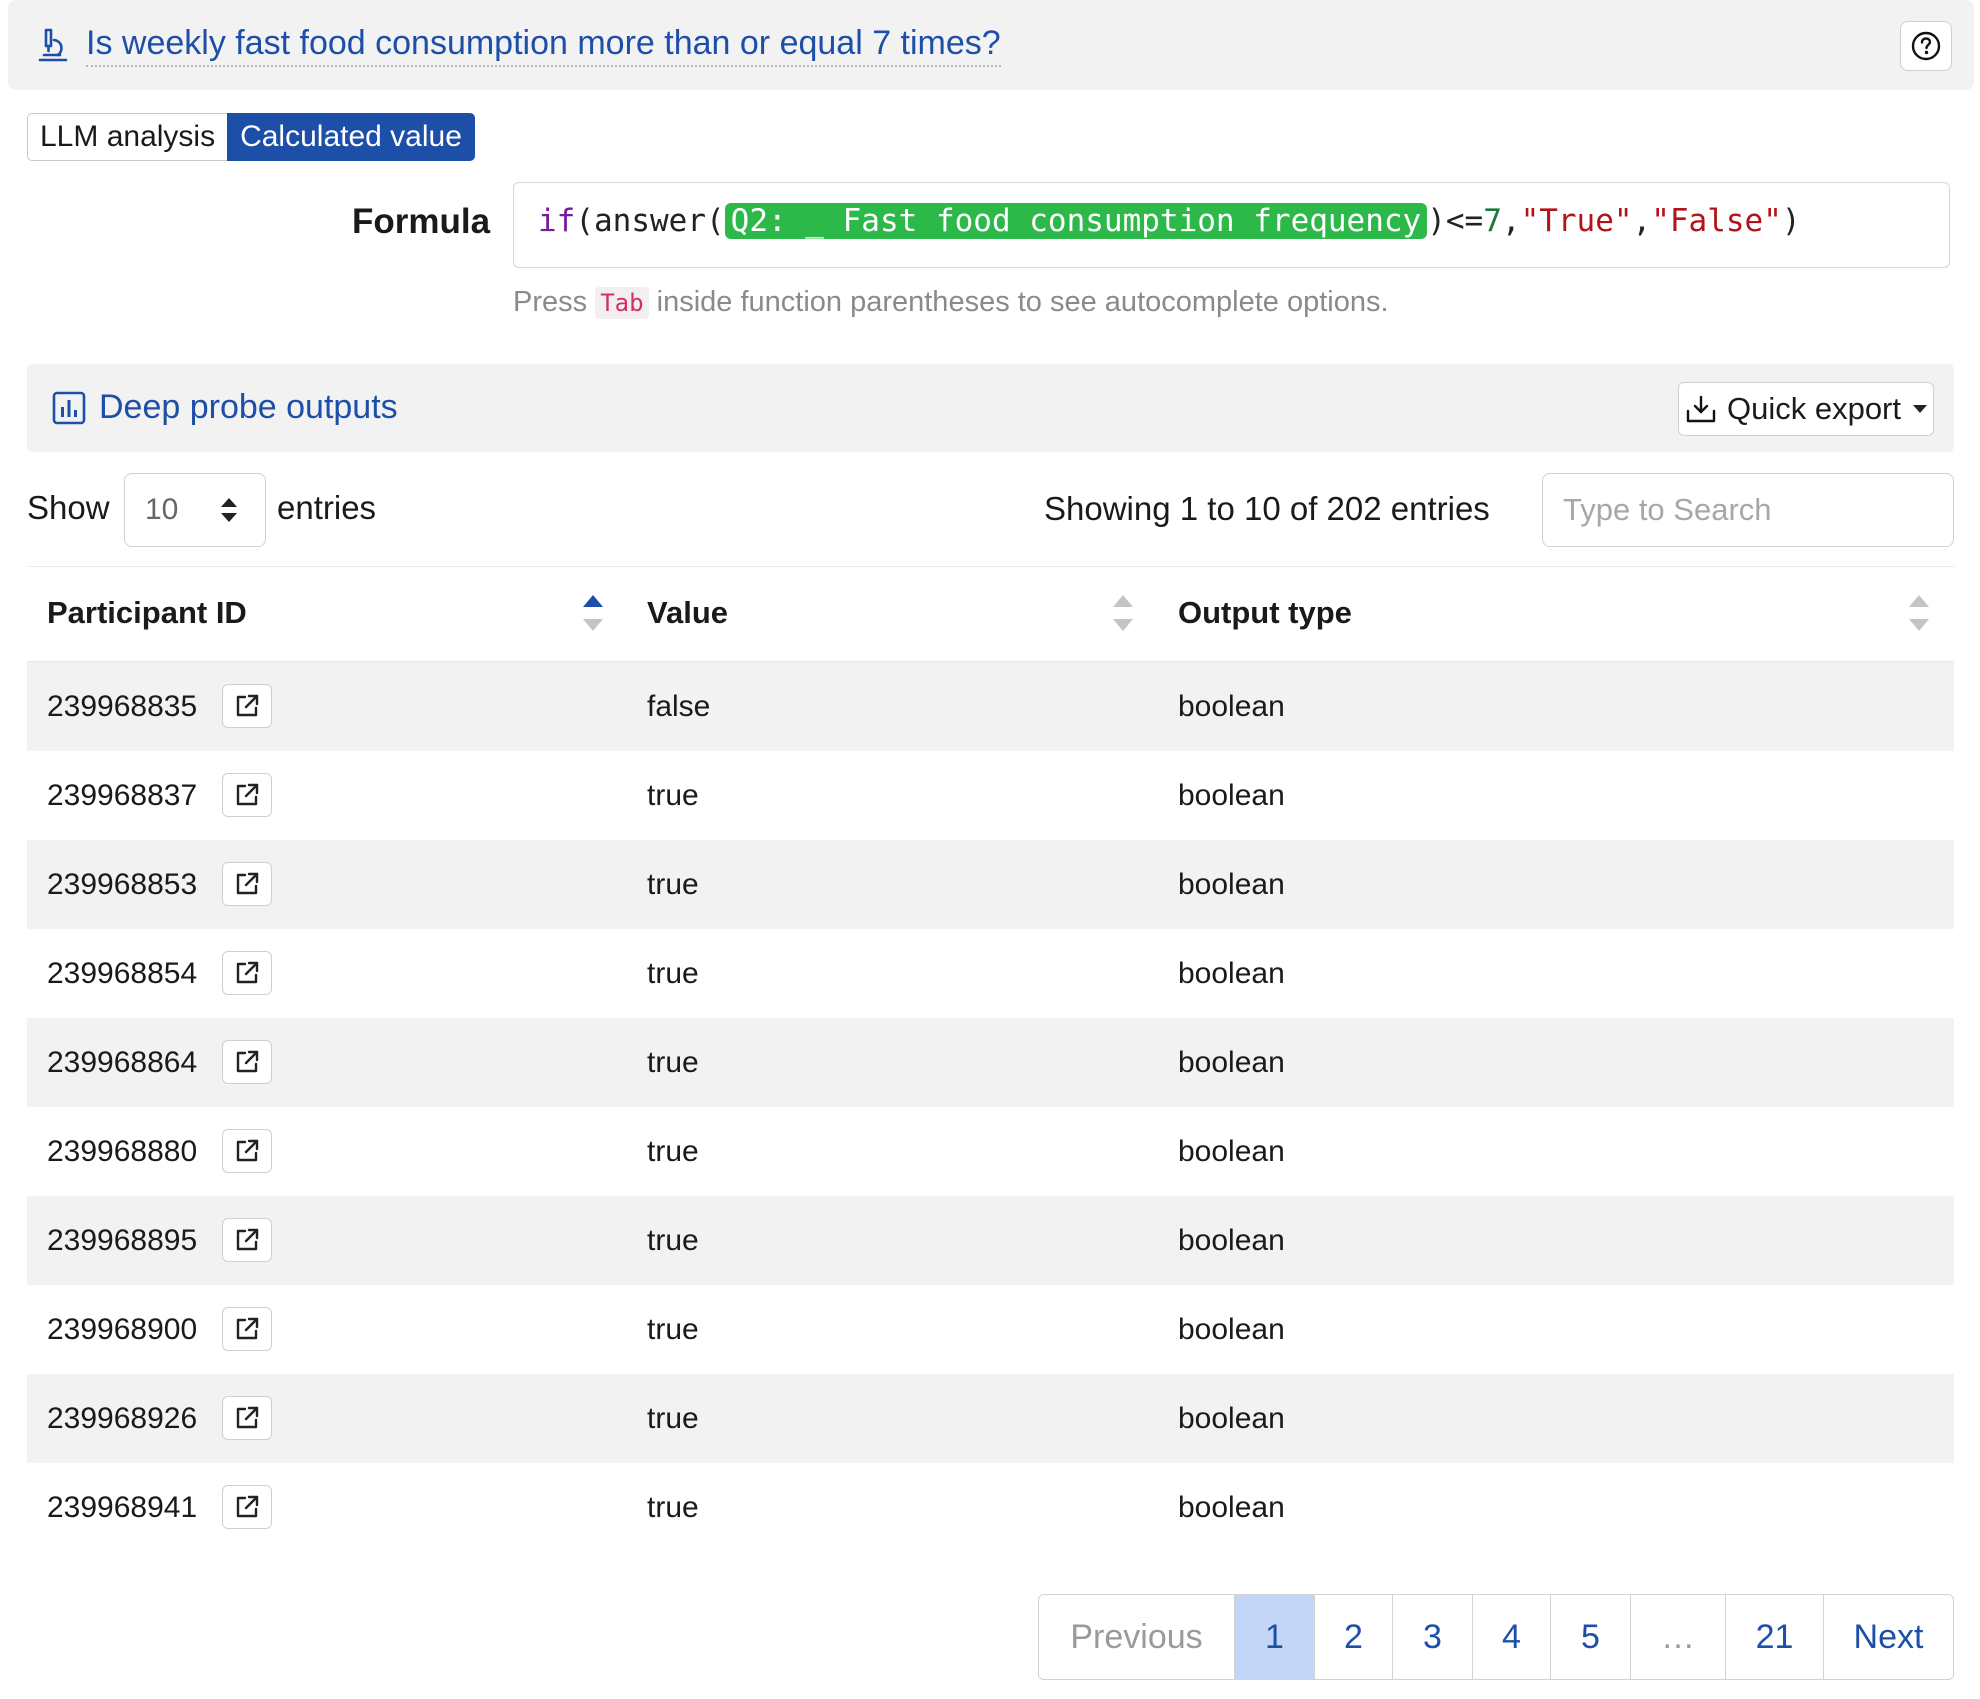 This screenshot has height=1699, width=1980. Describe the element at coordinates (195, 510) in the screenshot. I see `page-size-select: 10` at that location.